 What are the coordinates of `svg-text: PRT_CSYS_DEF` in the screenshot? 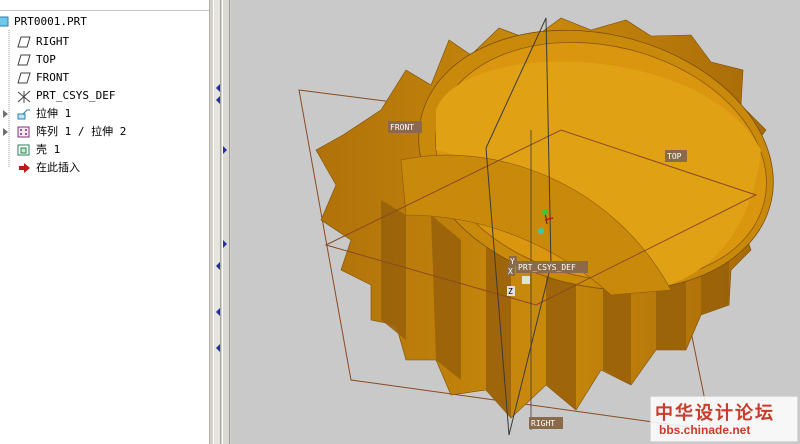 It's located at (547, 267).